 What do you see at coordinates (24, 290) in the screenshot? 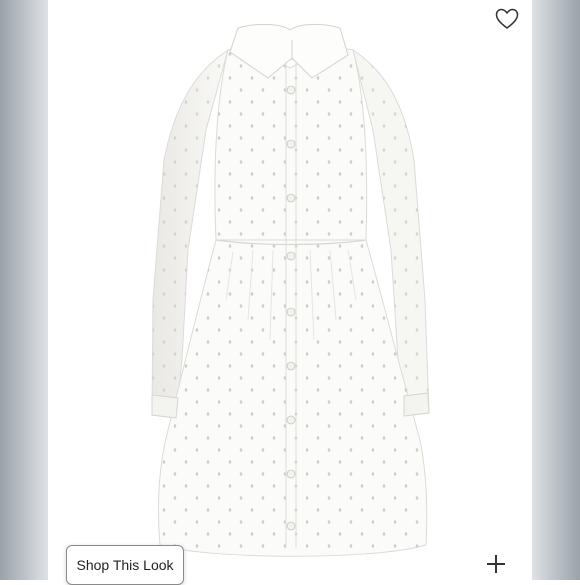
I see `left-blur-margin` at bounding box center [24, 290].